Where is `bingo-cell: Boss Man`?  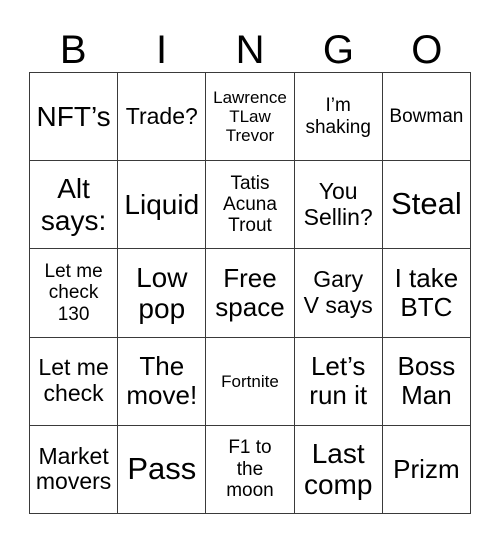 bingo-cell: Boss Man is located at coordinates (426, 381).